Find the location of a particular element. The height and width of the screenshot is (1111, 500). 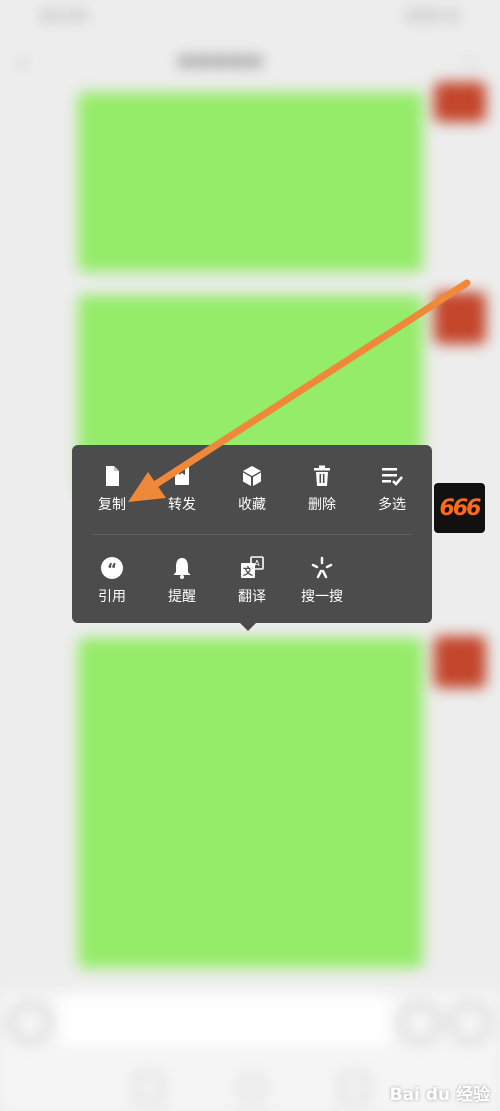

watermark: Bai du 经验 is located at coordinates (439, 1095).